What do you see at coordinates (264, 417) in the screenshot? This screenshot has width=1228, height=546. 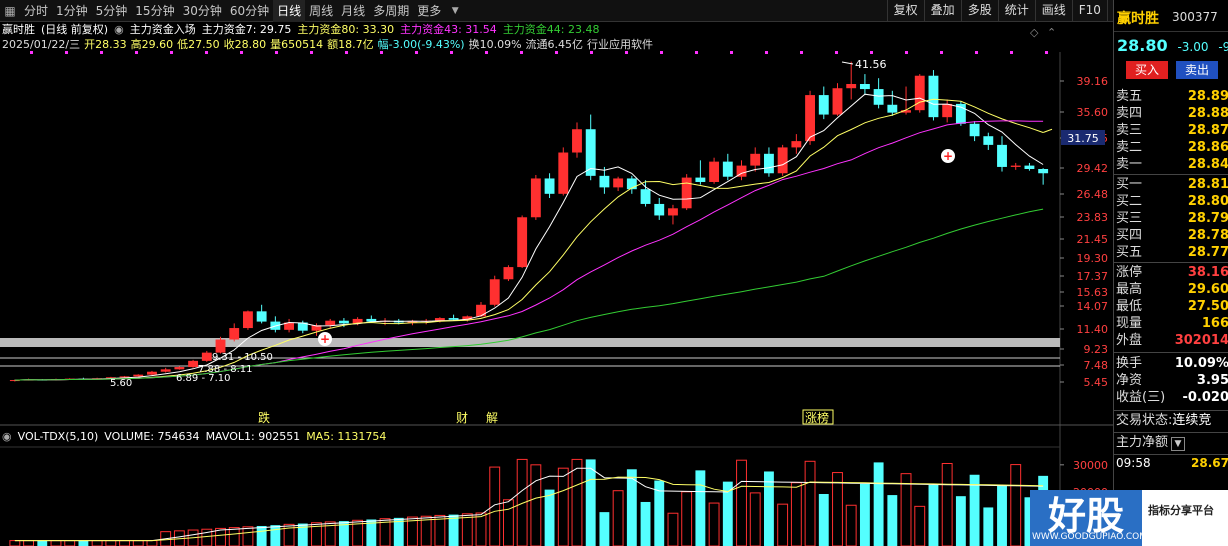 I see `event-tag-0: 跌` at bounding box center [264, 417].